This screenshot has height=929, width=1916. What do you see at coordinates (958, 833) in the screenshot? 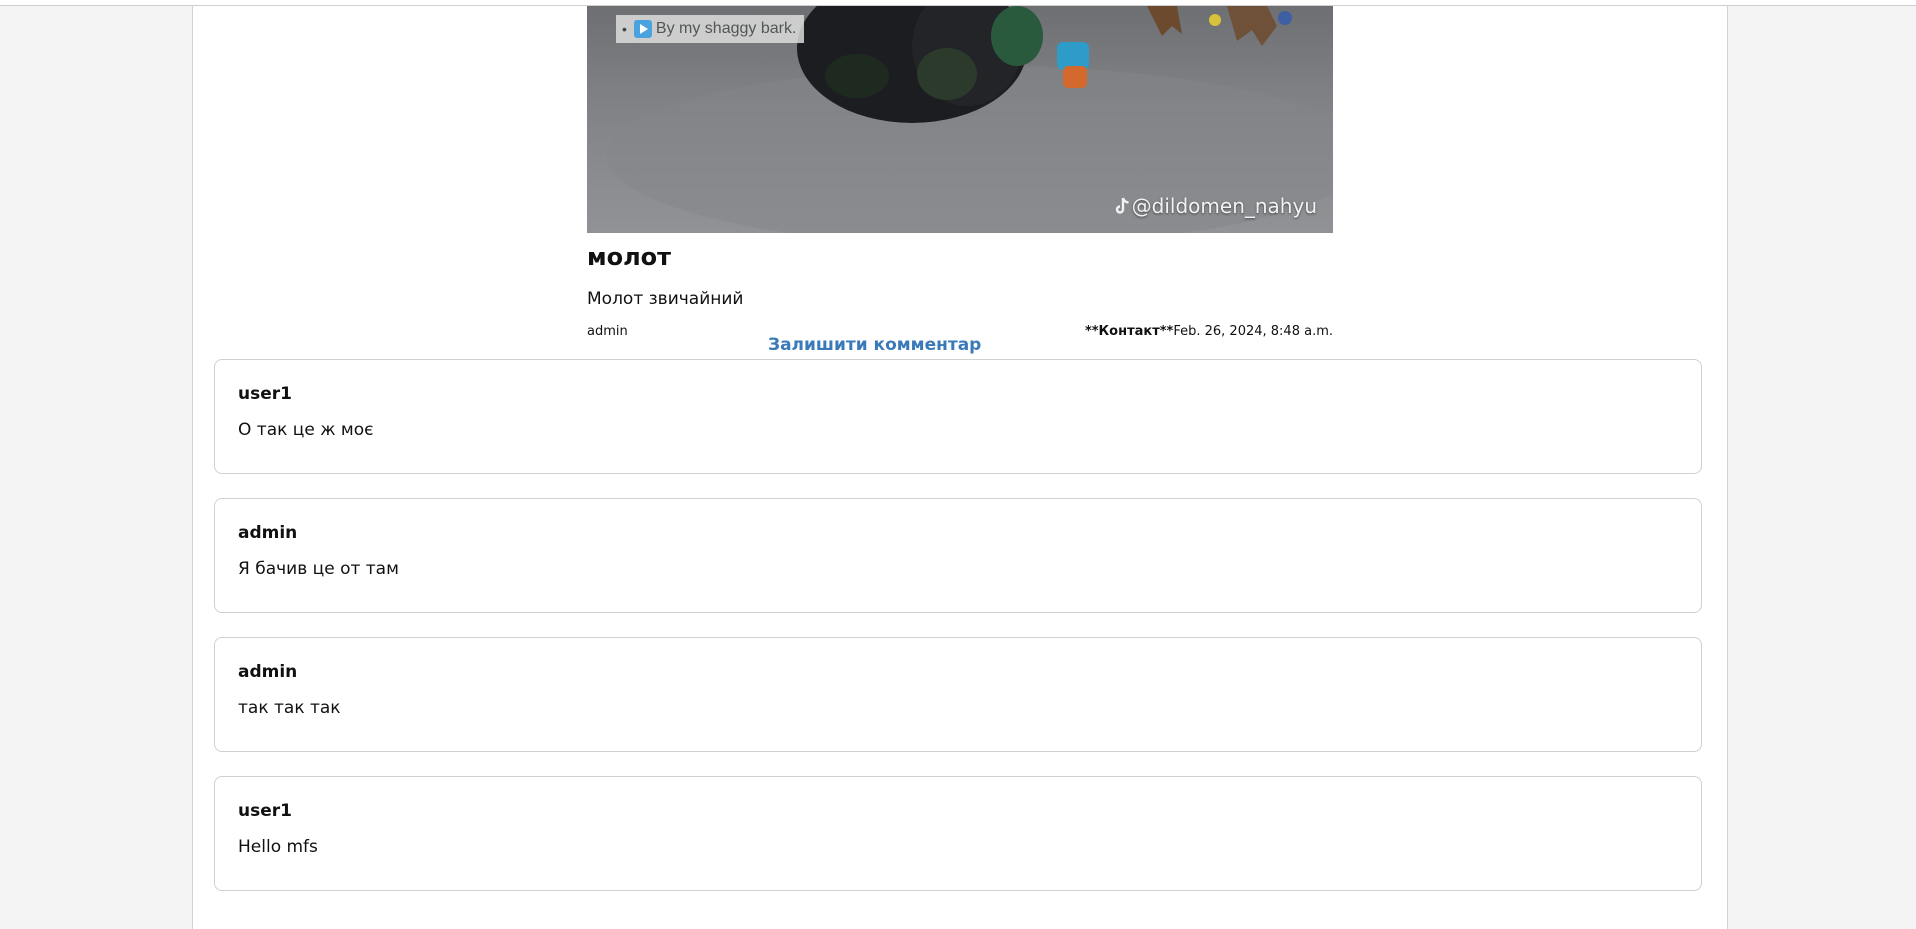
I see `comment-card: user1 Hello mfs` at bounding box center [958, 833].